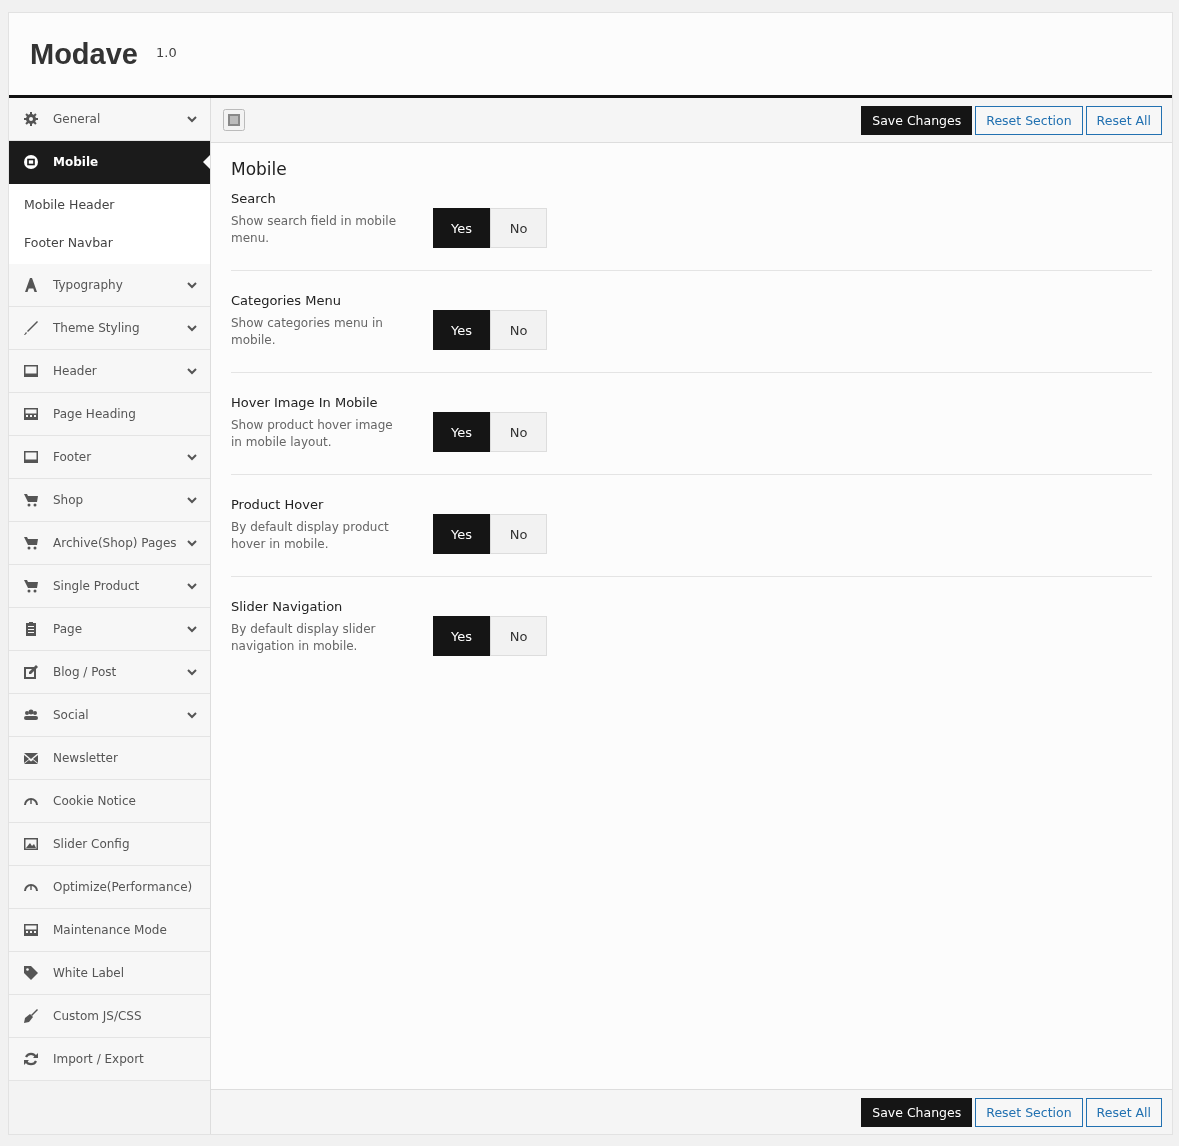 The width and height of the screenshot is (1179, 1146). What do you see at coordinates (1123, 1112) in the screenshot?
I see `footer-button: Reset All` at bounding box center [1123, 1112].